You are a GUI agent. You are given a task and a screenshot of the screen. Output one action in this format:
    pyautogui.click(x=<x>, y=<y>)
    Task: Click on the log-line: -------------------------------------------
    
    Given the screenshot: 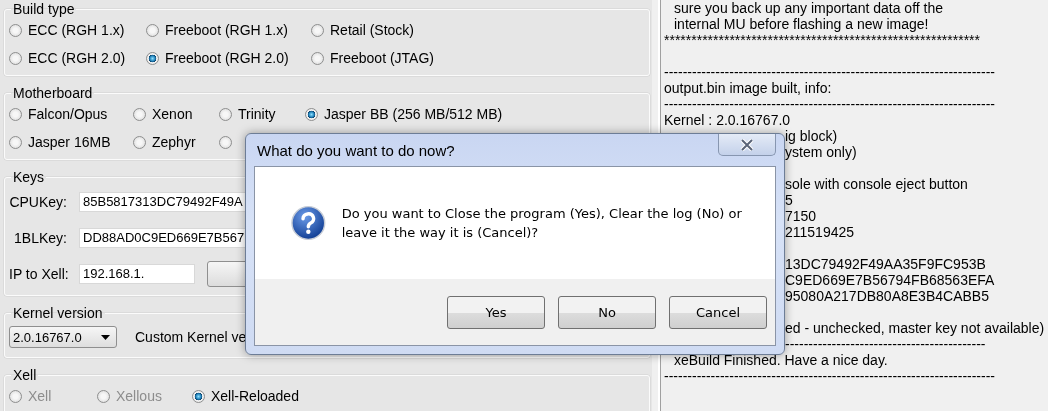 What is the action you would take?
    pyautogui.click(x=885, y=344)
    